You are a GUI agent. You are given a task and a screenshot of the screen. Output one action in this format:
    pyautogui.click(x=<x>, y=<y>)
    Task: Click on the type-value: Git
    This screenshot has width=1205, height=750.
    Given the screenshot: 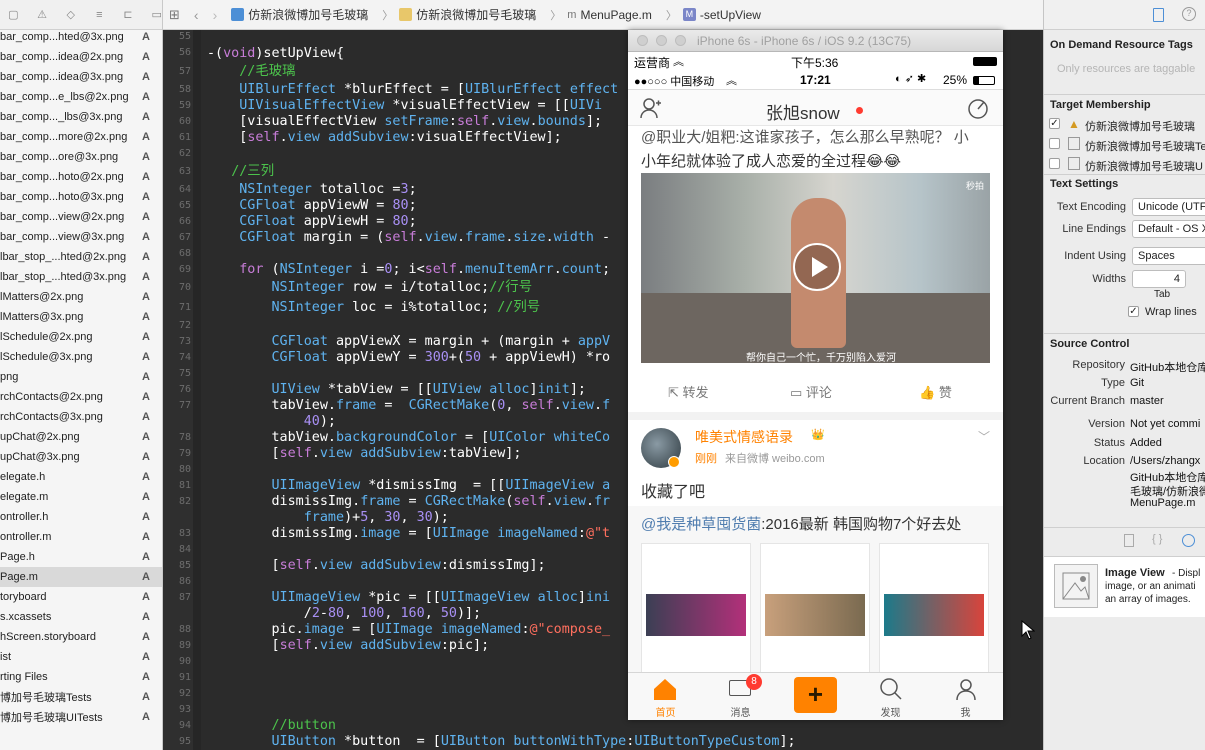 What is the action you would take?
    pyautogui.click(x=1137, y=383)
    